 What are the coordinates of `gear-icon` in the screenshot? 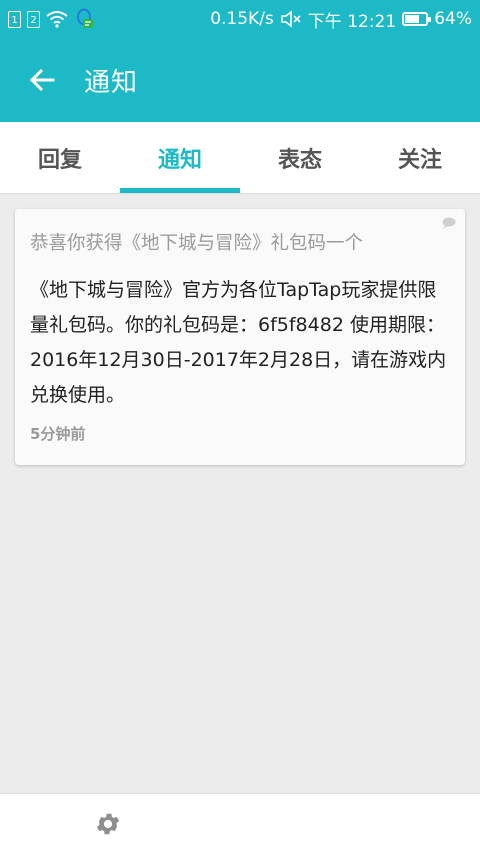 It's located at (108, 824).